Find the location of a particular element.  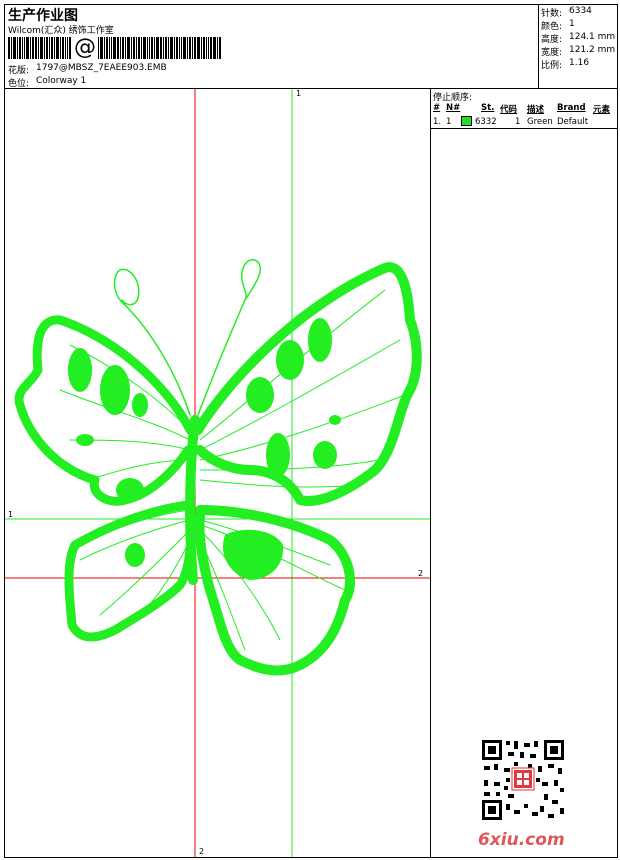

watermark-logo: 6xiu.com is located at coordinates (521, 840).